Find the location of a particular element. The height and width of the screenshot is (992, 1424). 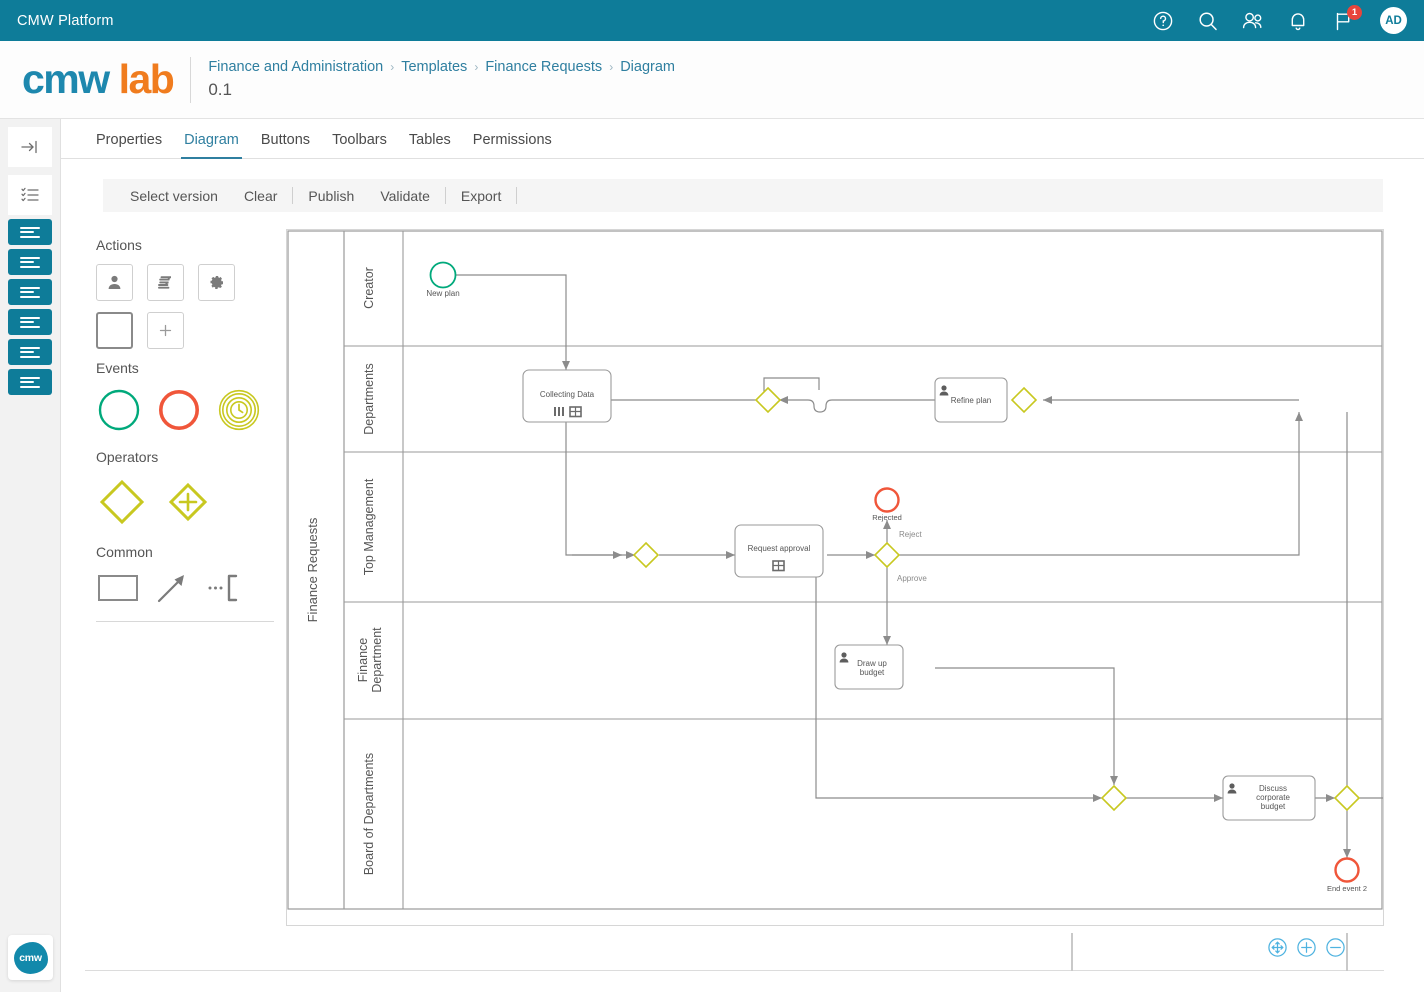

top-bar-icons: 1 AD is located at coordinates (1279, 19).